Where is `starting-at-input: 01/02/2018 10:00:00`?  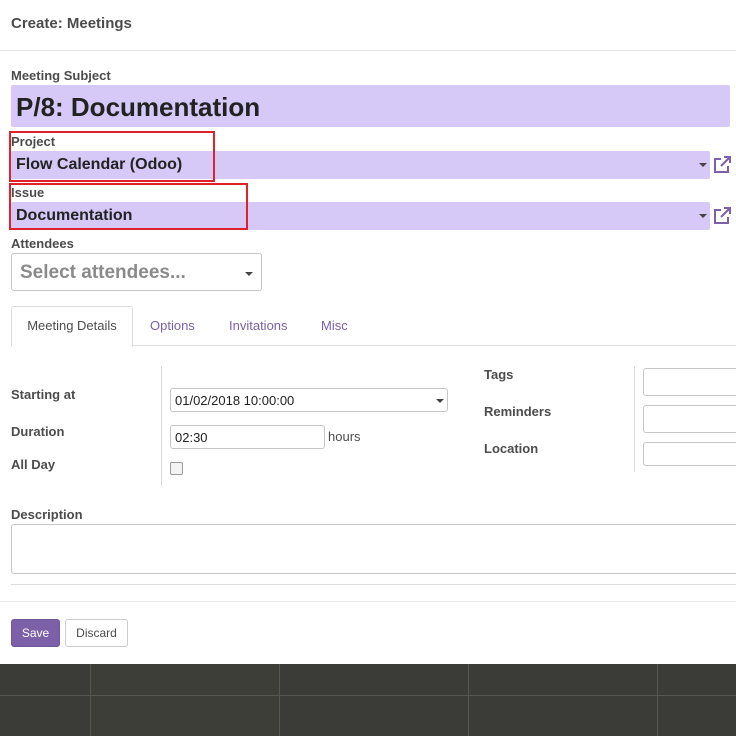 starting-at-input: 01/02/2018 10:00:00 is located at coordinates (309, 400).